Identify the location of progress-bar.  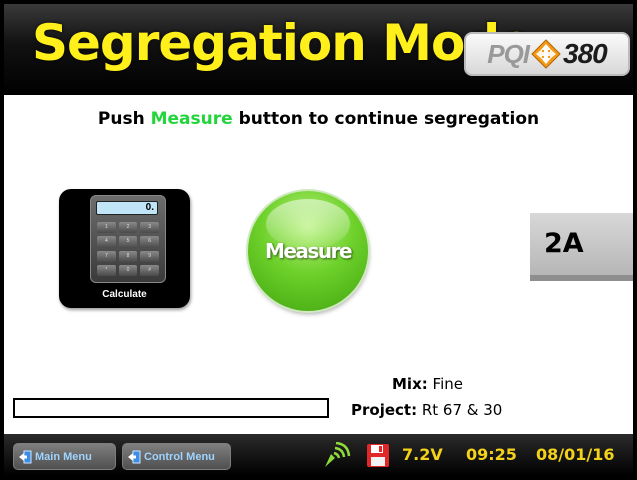
(171, 408).